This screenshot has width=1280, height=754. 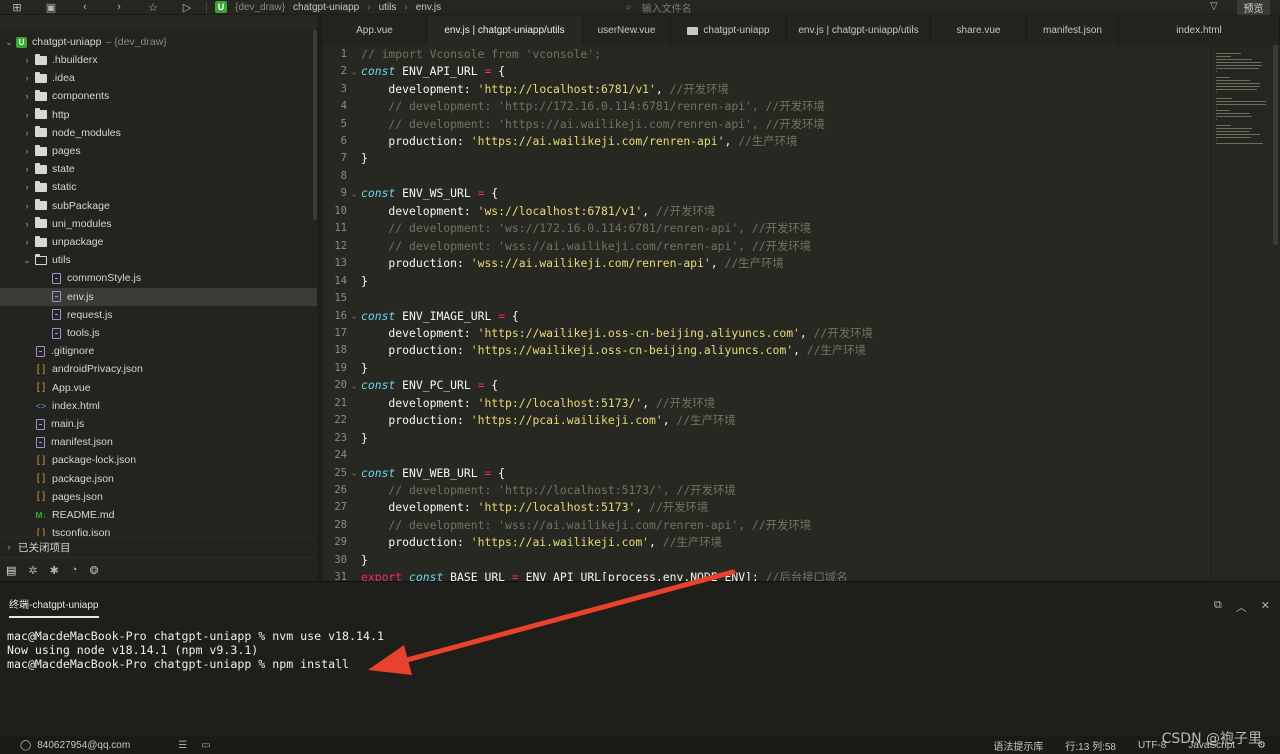 I want to click on tree-item: request.js, so click(x=158, y=315).